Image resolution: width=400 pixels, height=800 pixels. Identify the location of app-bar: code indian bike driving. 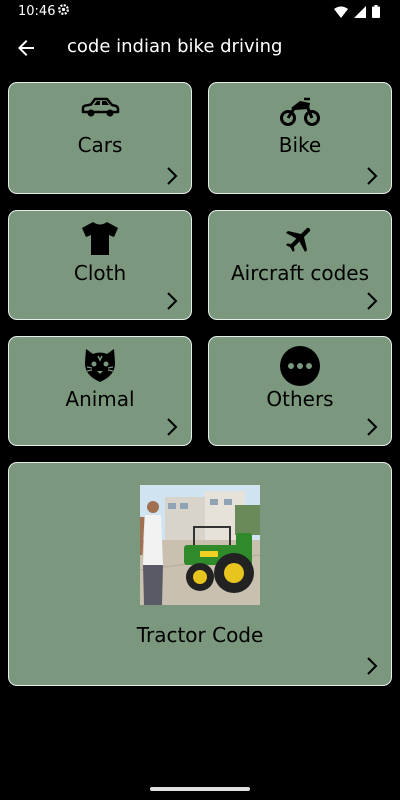
(200, 48).